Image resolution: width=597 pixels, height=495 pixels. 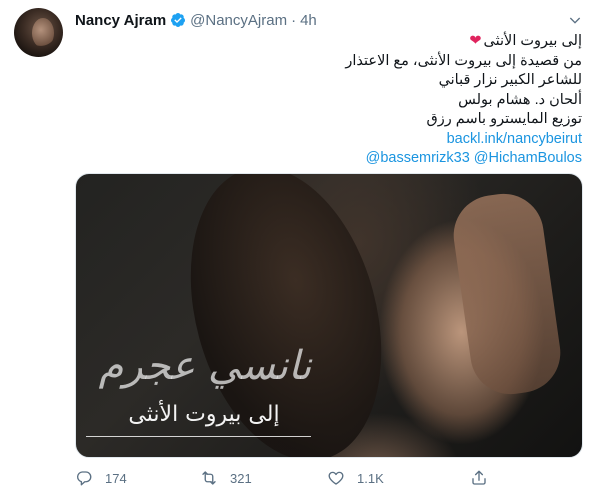 What do you see at coordinates (198, 436) in the screenshot?
I see `media-overlay-divider` at bounding box center [198, 436].